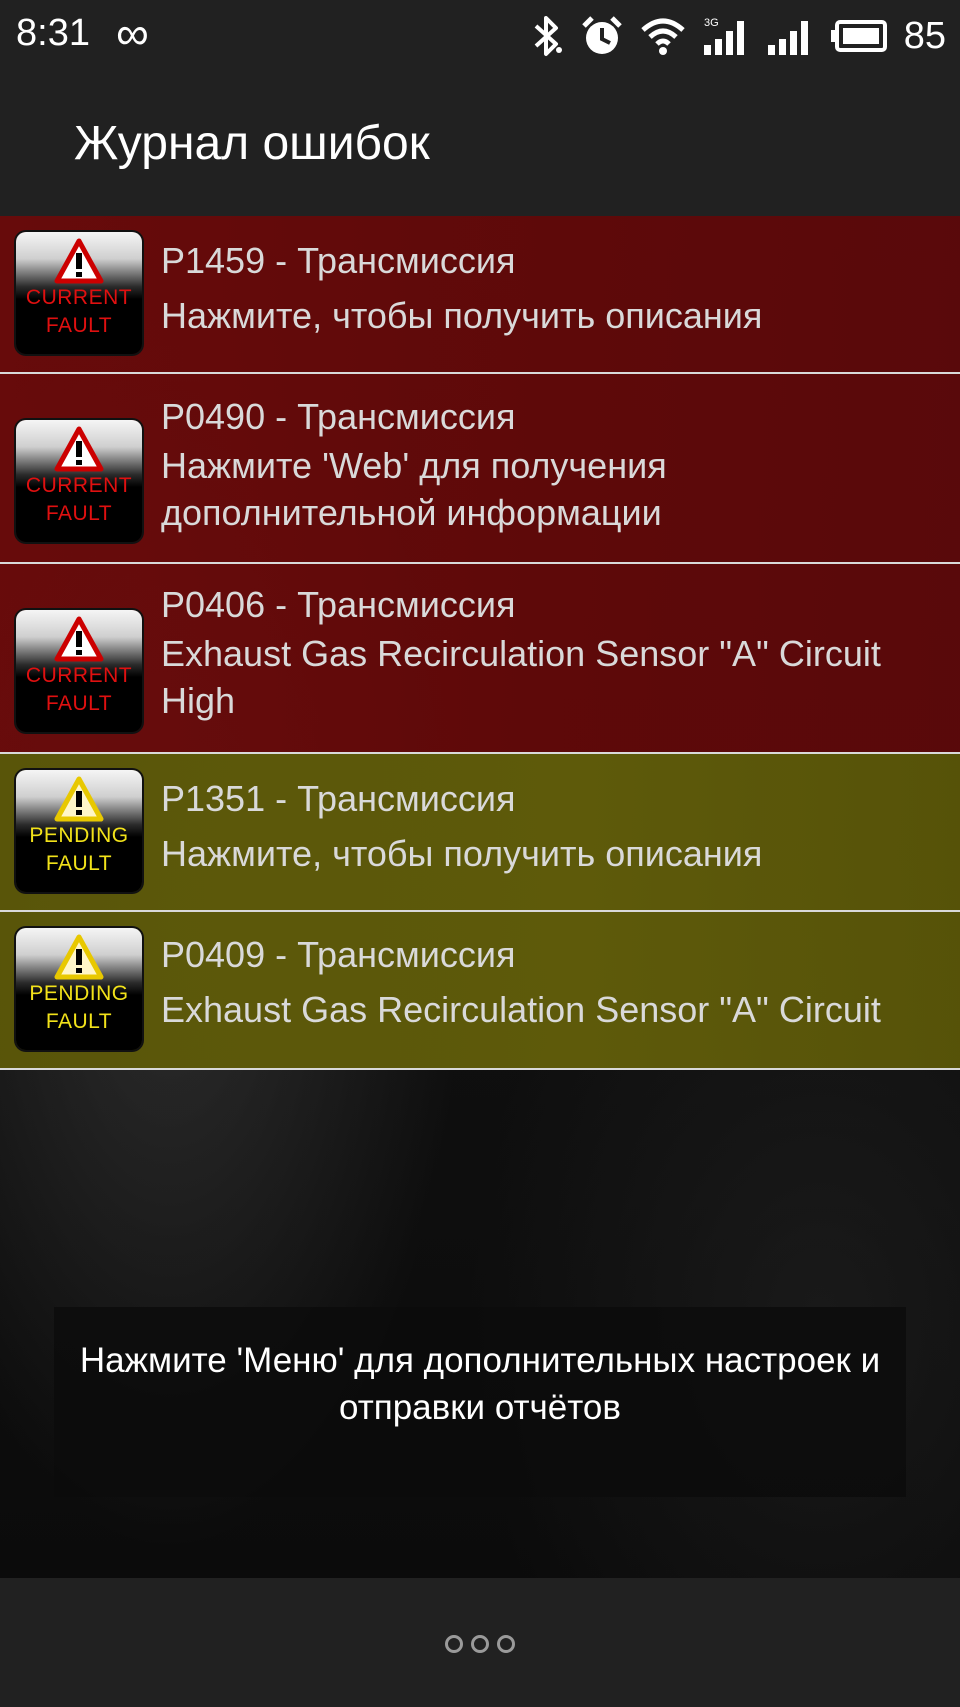  I want to click on fault-code: P0409 - Трансмиссия, so click(338, 954).